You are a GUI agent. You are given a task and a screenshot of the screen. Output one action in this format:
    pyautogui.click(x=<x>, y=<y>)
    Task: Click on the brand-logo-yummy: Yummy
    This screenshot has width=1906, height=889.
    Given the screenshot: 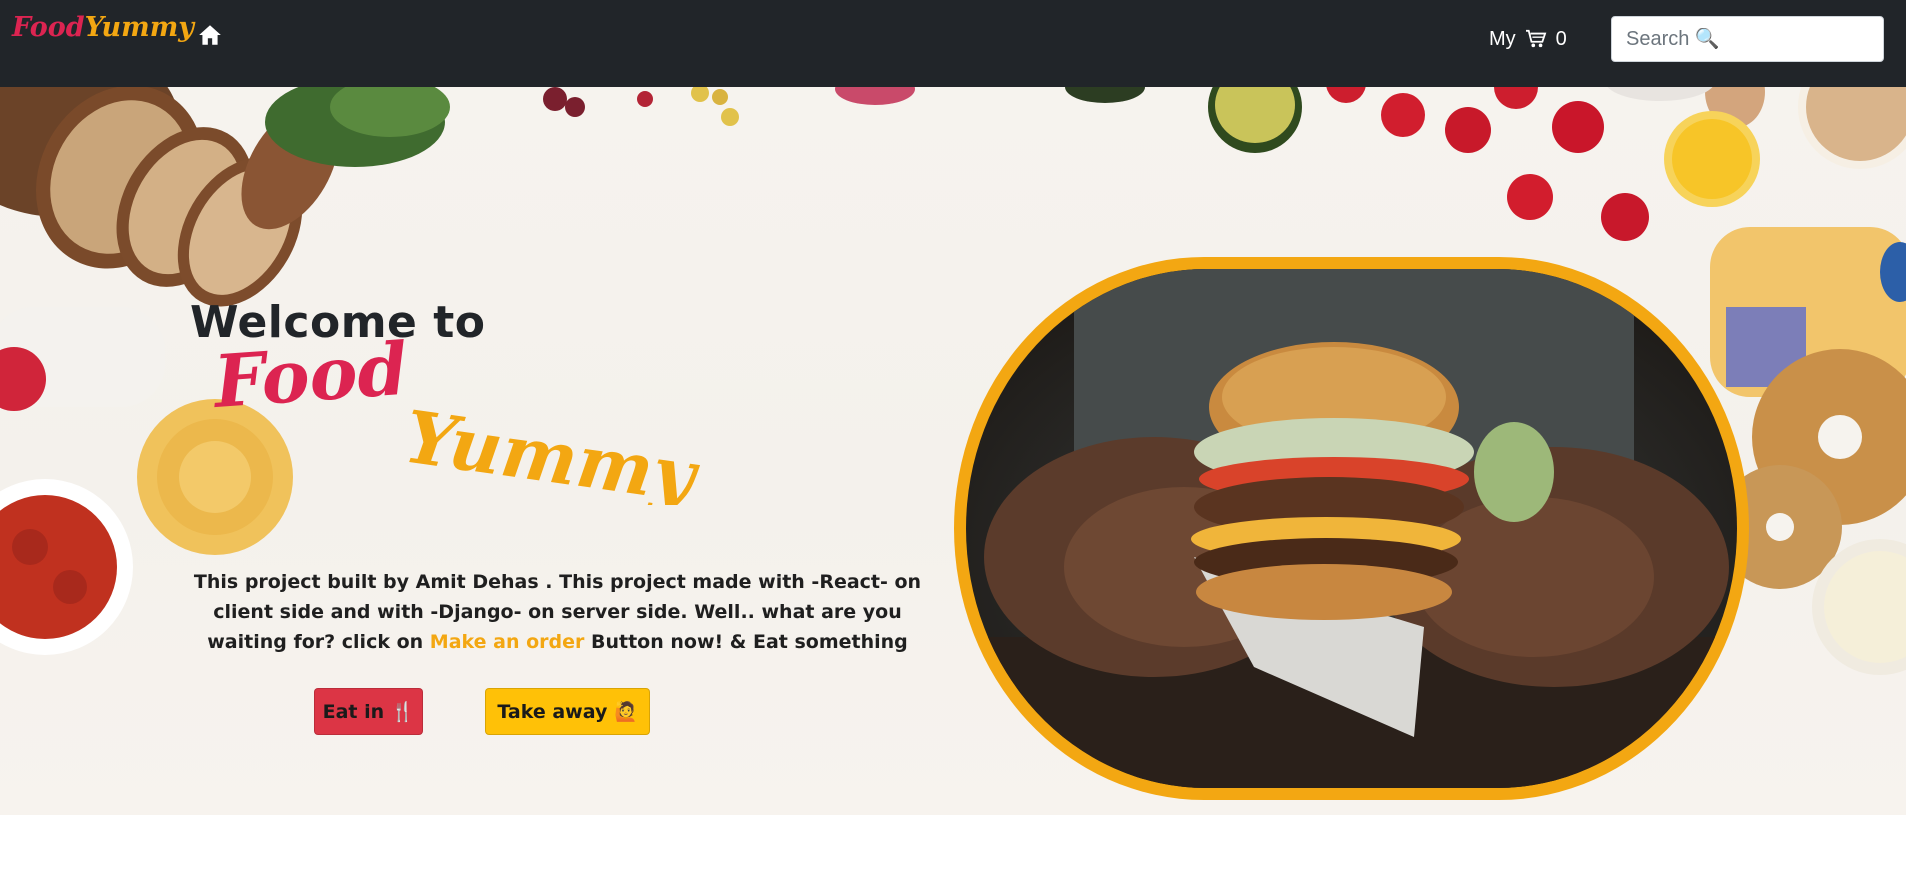 What is the action you would take?
    pyautogui.click(x=139, y=27)
    